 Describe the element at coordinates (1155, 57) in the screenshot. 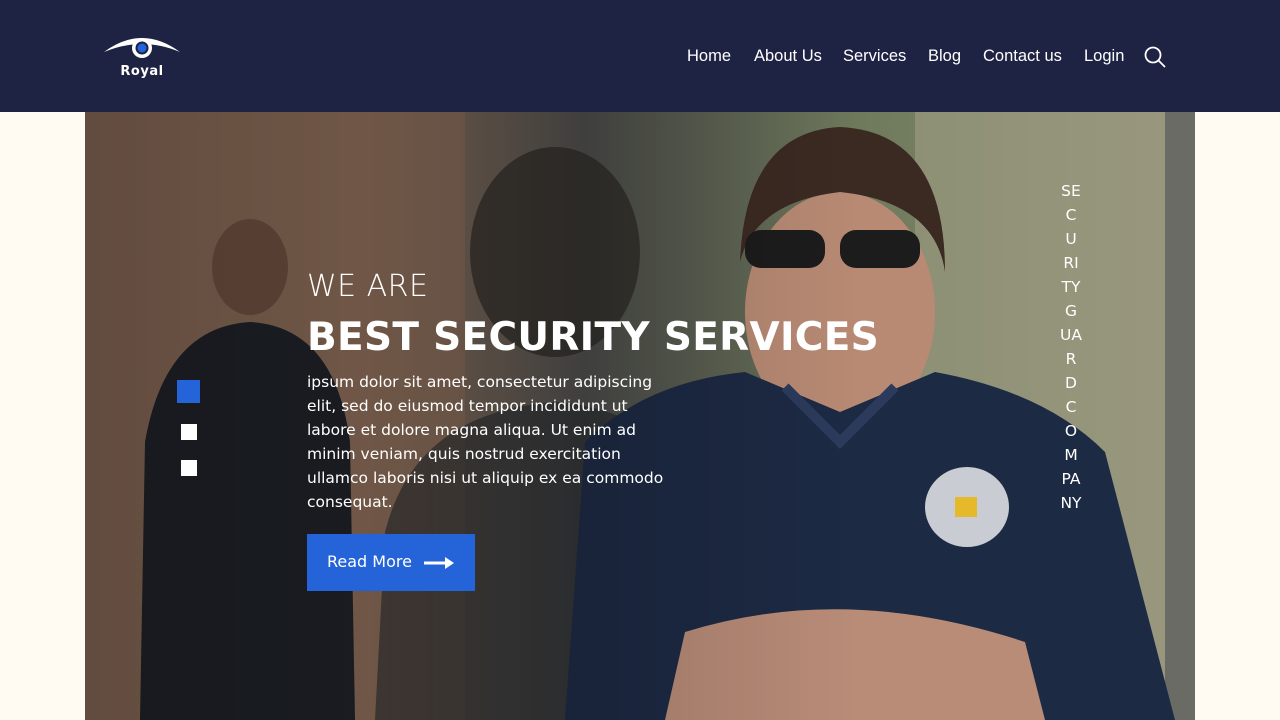

I see `search-icon` at that location.